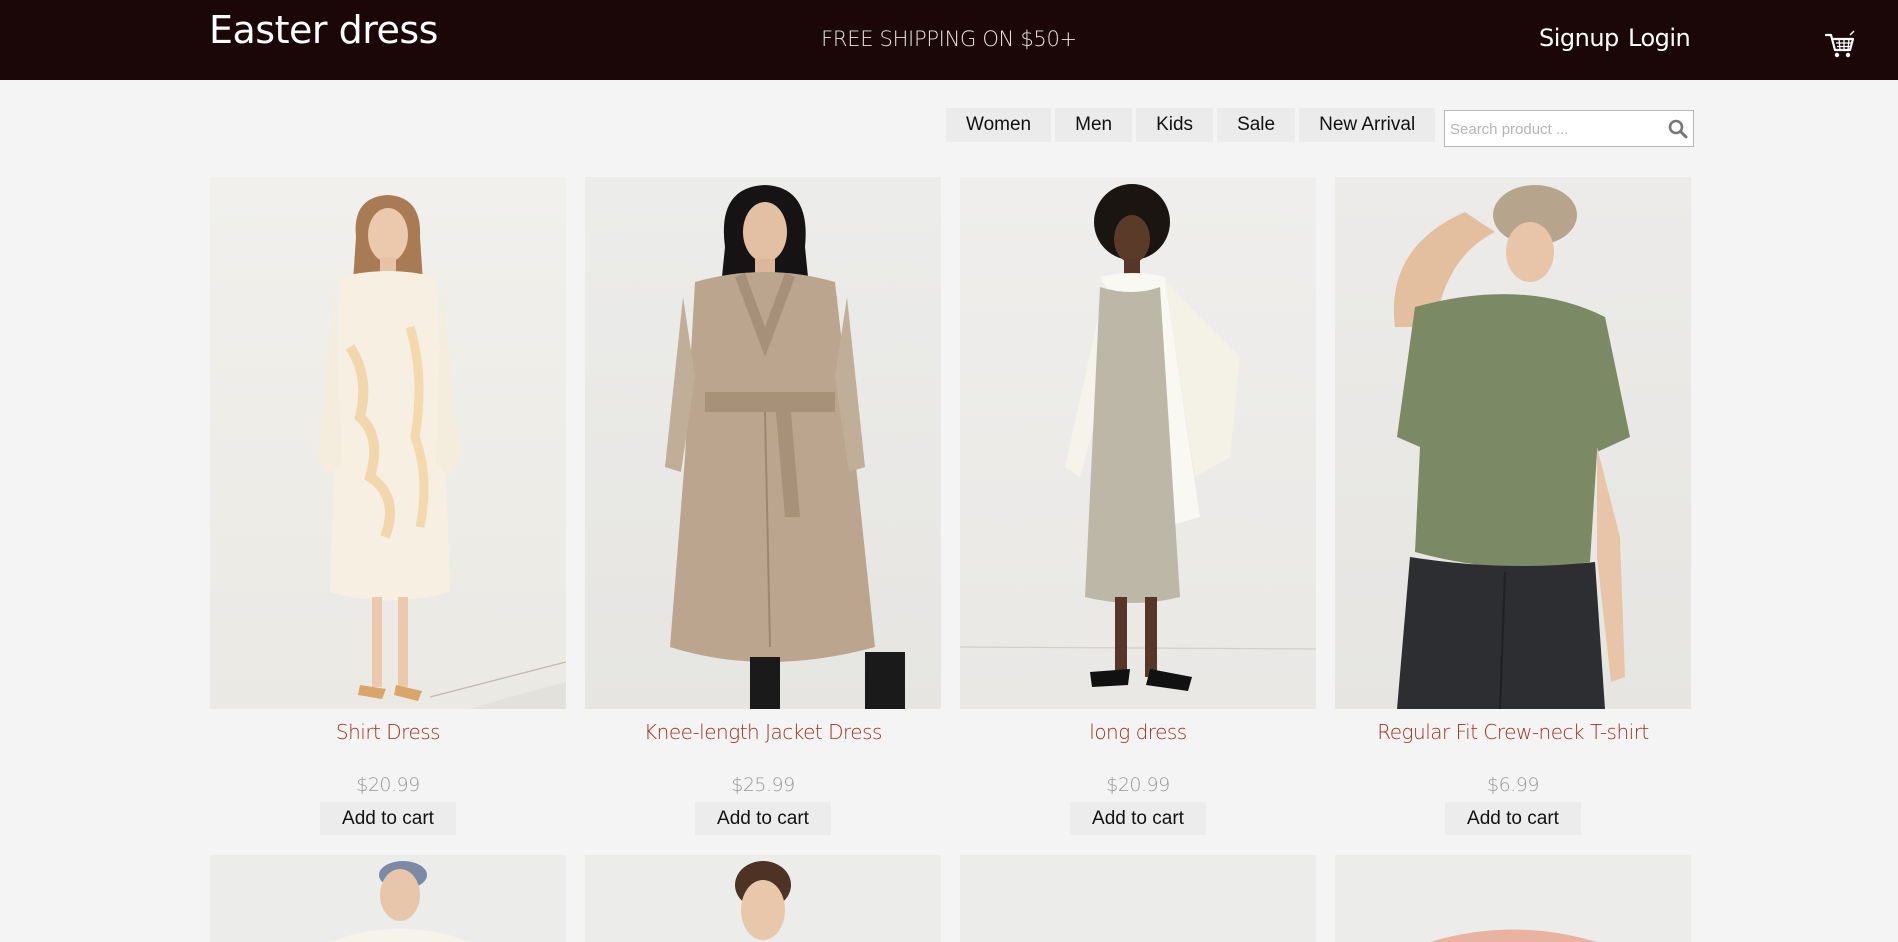 The image size is (1898, 942). I want to click on shopping-cart-icon, so click(1840, 45).